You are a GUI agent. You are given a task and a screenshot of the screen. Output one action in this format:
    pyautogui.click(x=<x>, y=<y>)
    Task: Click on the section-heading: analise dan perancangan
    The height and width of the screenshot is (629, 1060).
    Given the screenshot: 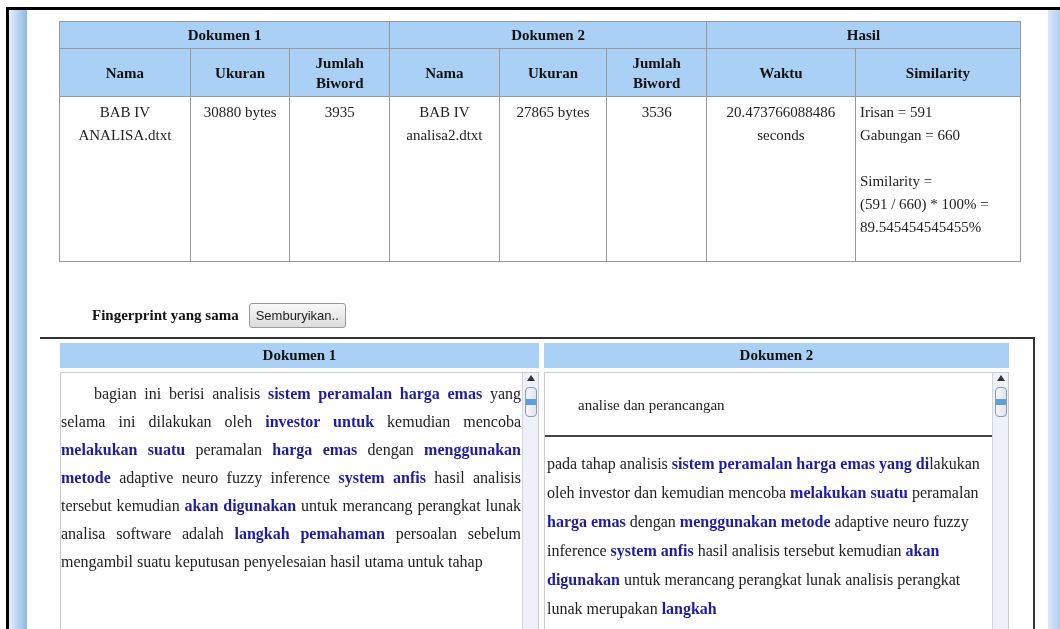 What is the action you would take?
    pyautogui.click(x=651, y=405)
    